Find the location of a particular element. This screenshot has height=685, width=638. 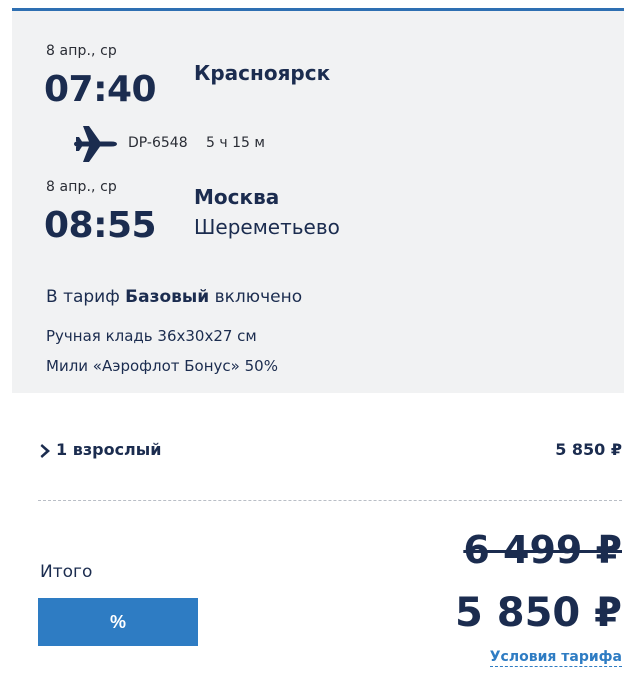

airplane-icon is located at coordinates (95, 144).